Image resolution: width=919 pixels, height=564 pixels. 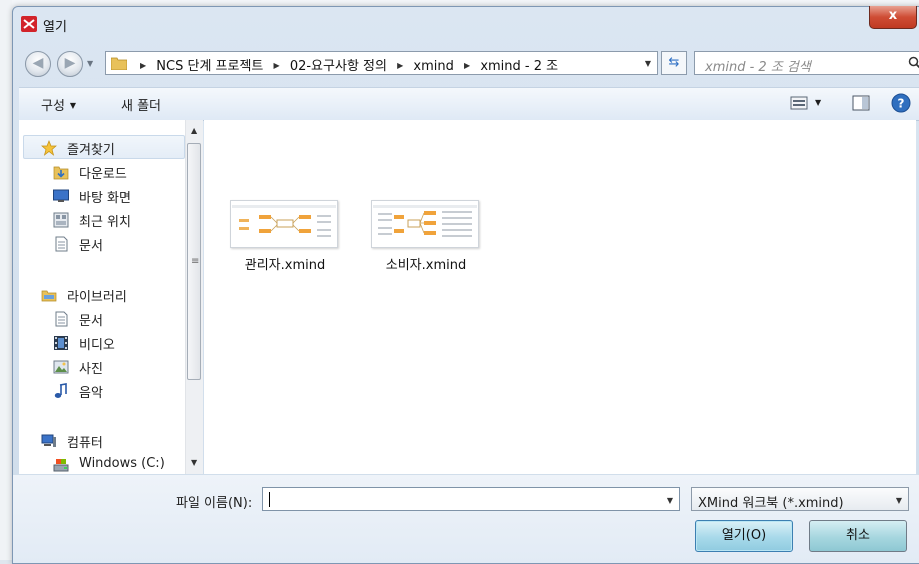 What do you see at coordinates (209, 66) in the screenshot?
I see `breadcrumb-item: NCS 단계 프로젝트` at bounding box center [209, 66].